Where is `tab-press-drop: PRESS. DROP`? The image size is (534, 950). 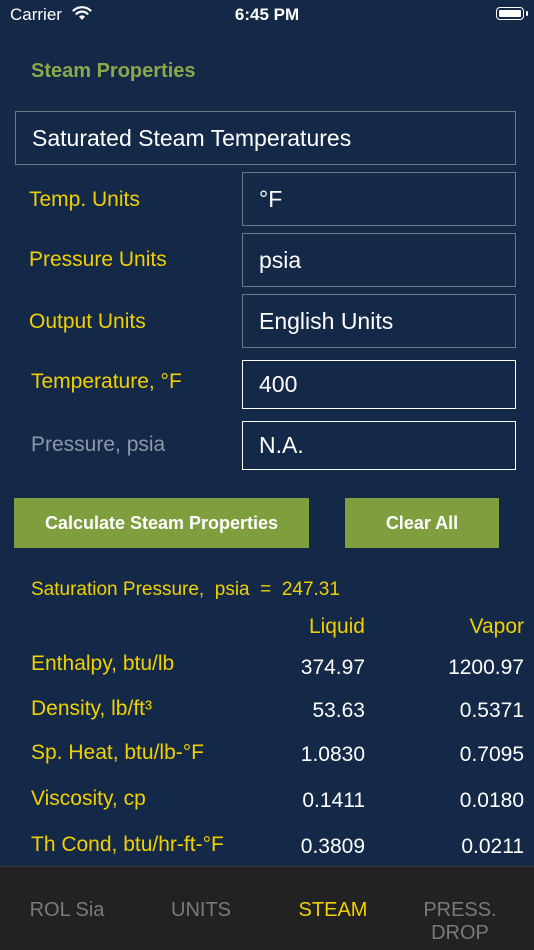 tab-press-drop: PRESS. DROP is located at coordinates (460, 922).